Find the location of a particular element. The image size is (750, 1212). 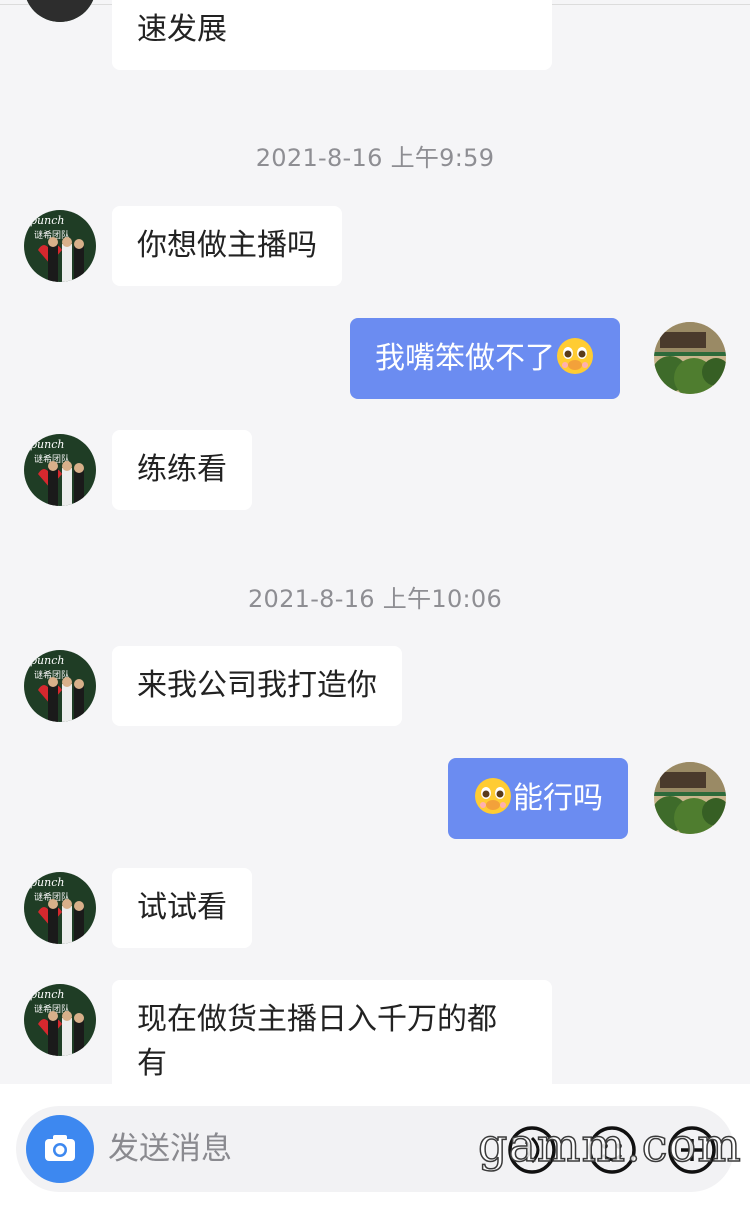

message-text: 速发展 is located at coordinates (182, 29).